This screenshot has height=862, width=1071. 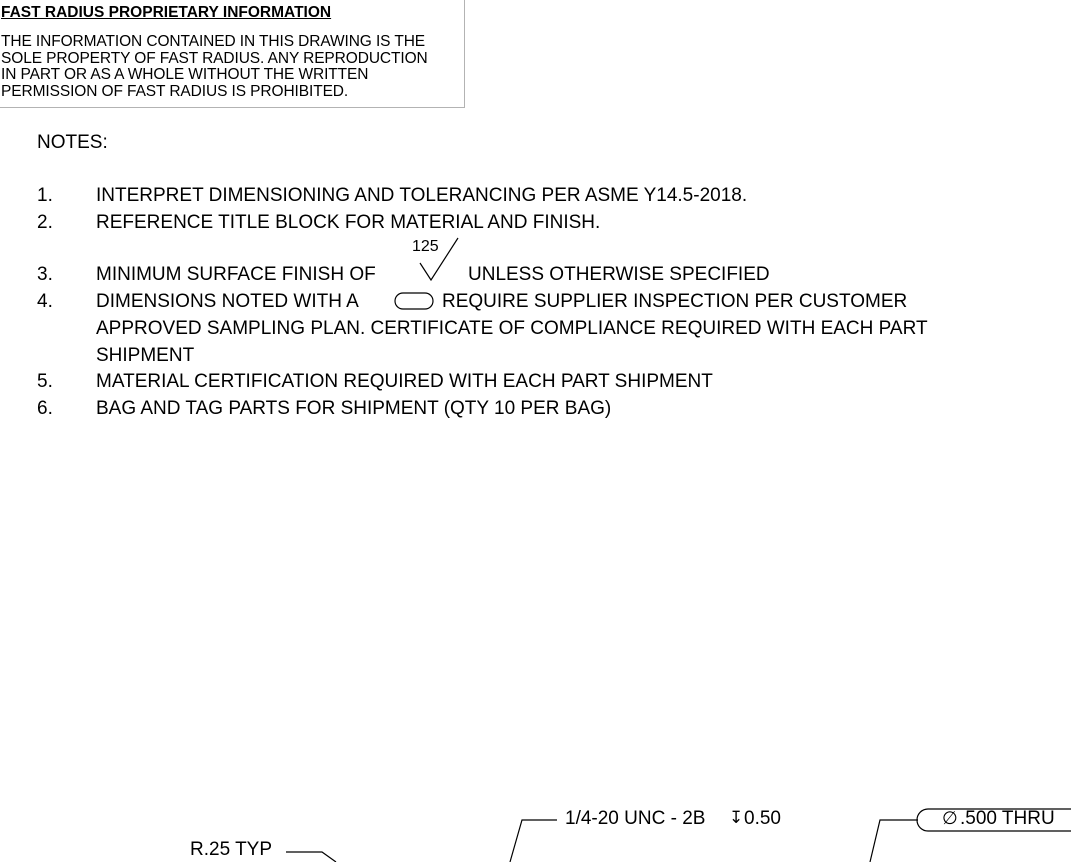 What do you see at coordinates (762, 818) in the screenshot?
I see `thread-depth: 0.50` at bounding box center [762, 818].